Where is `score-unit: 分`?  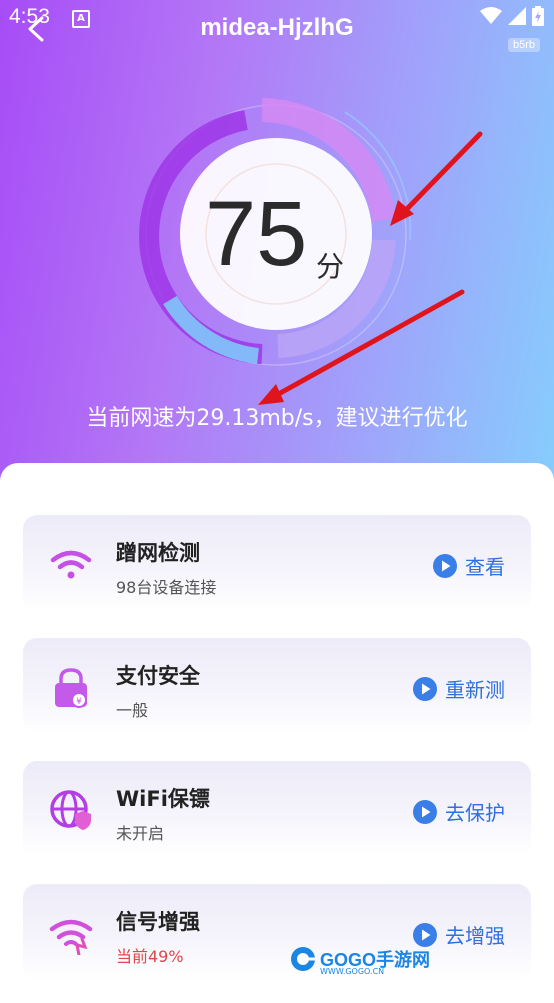 score-unit: 分 is located at coordinates (330, 266).